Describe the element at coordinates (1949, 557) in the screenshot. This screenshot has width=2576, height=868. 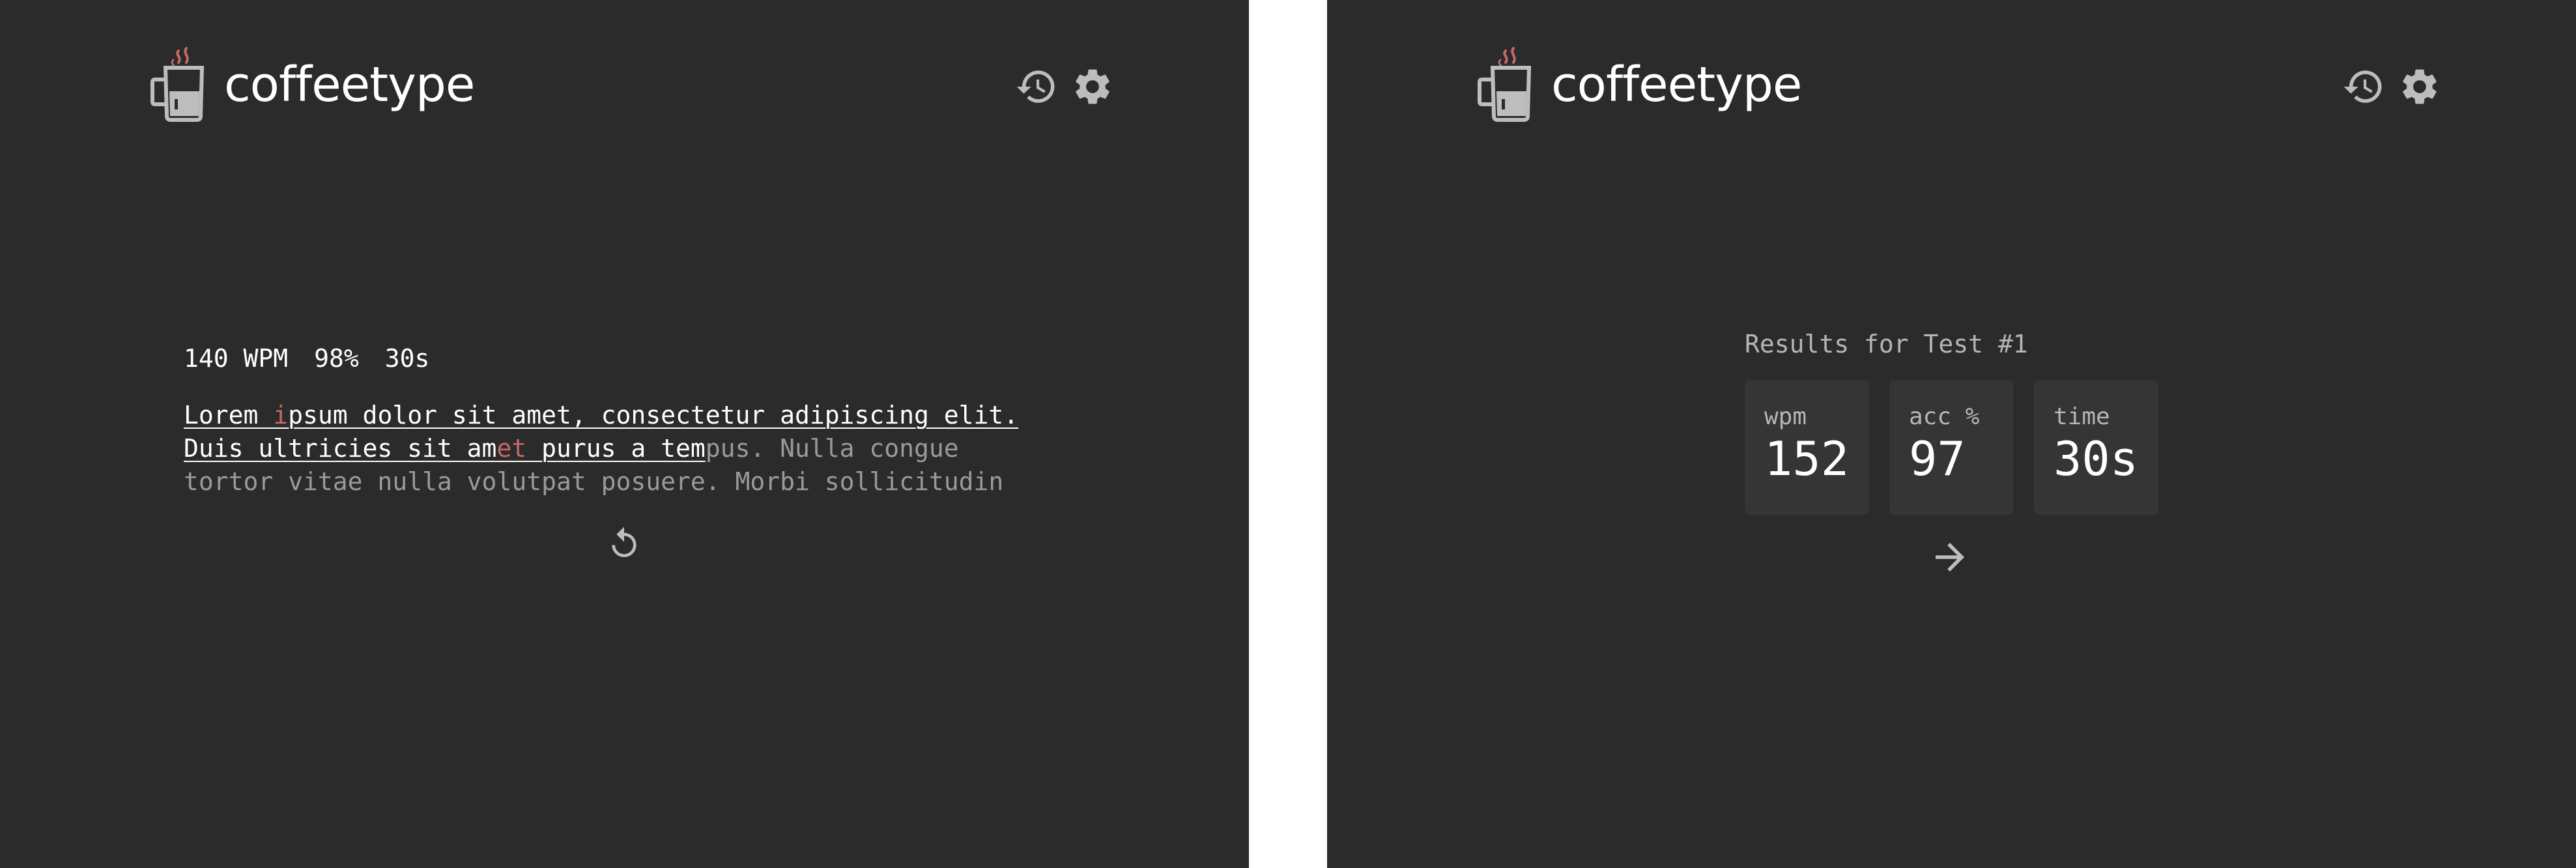
I see `arrow-right-icon` at that location.